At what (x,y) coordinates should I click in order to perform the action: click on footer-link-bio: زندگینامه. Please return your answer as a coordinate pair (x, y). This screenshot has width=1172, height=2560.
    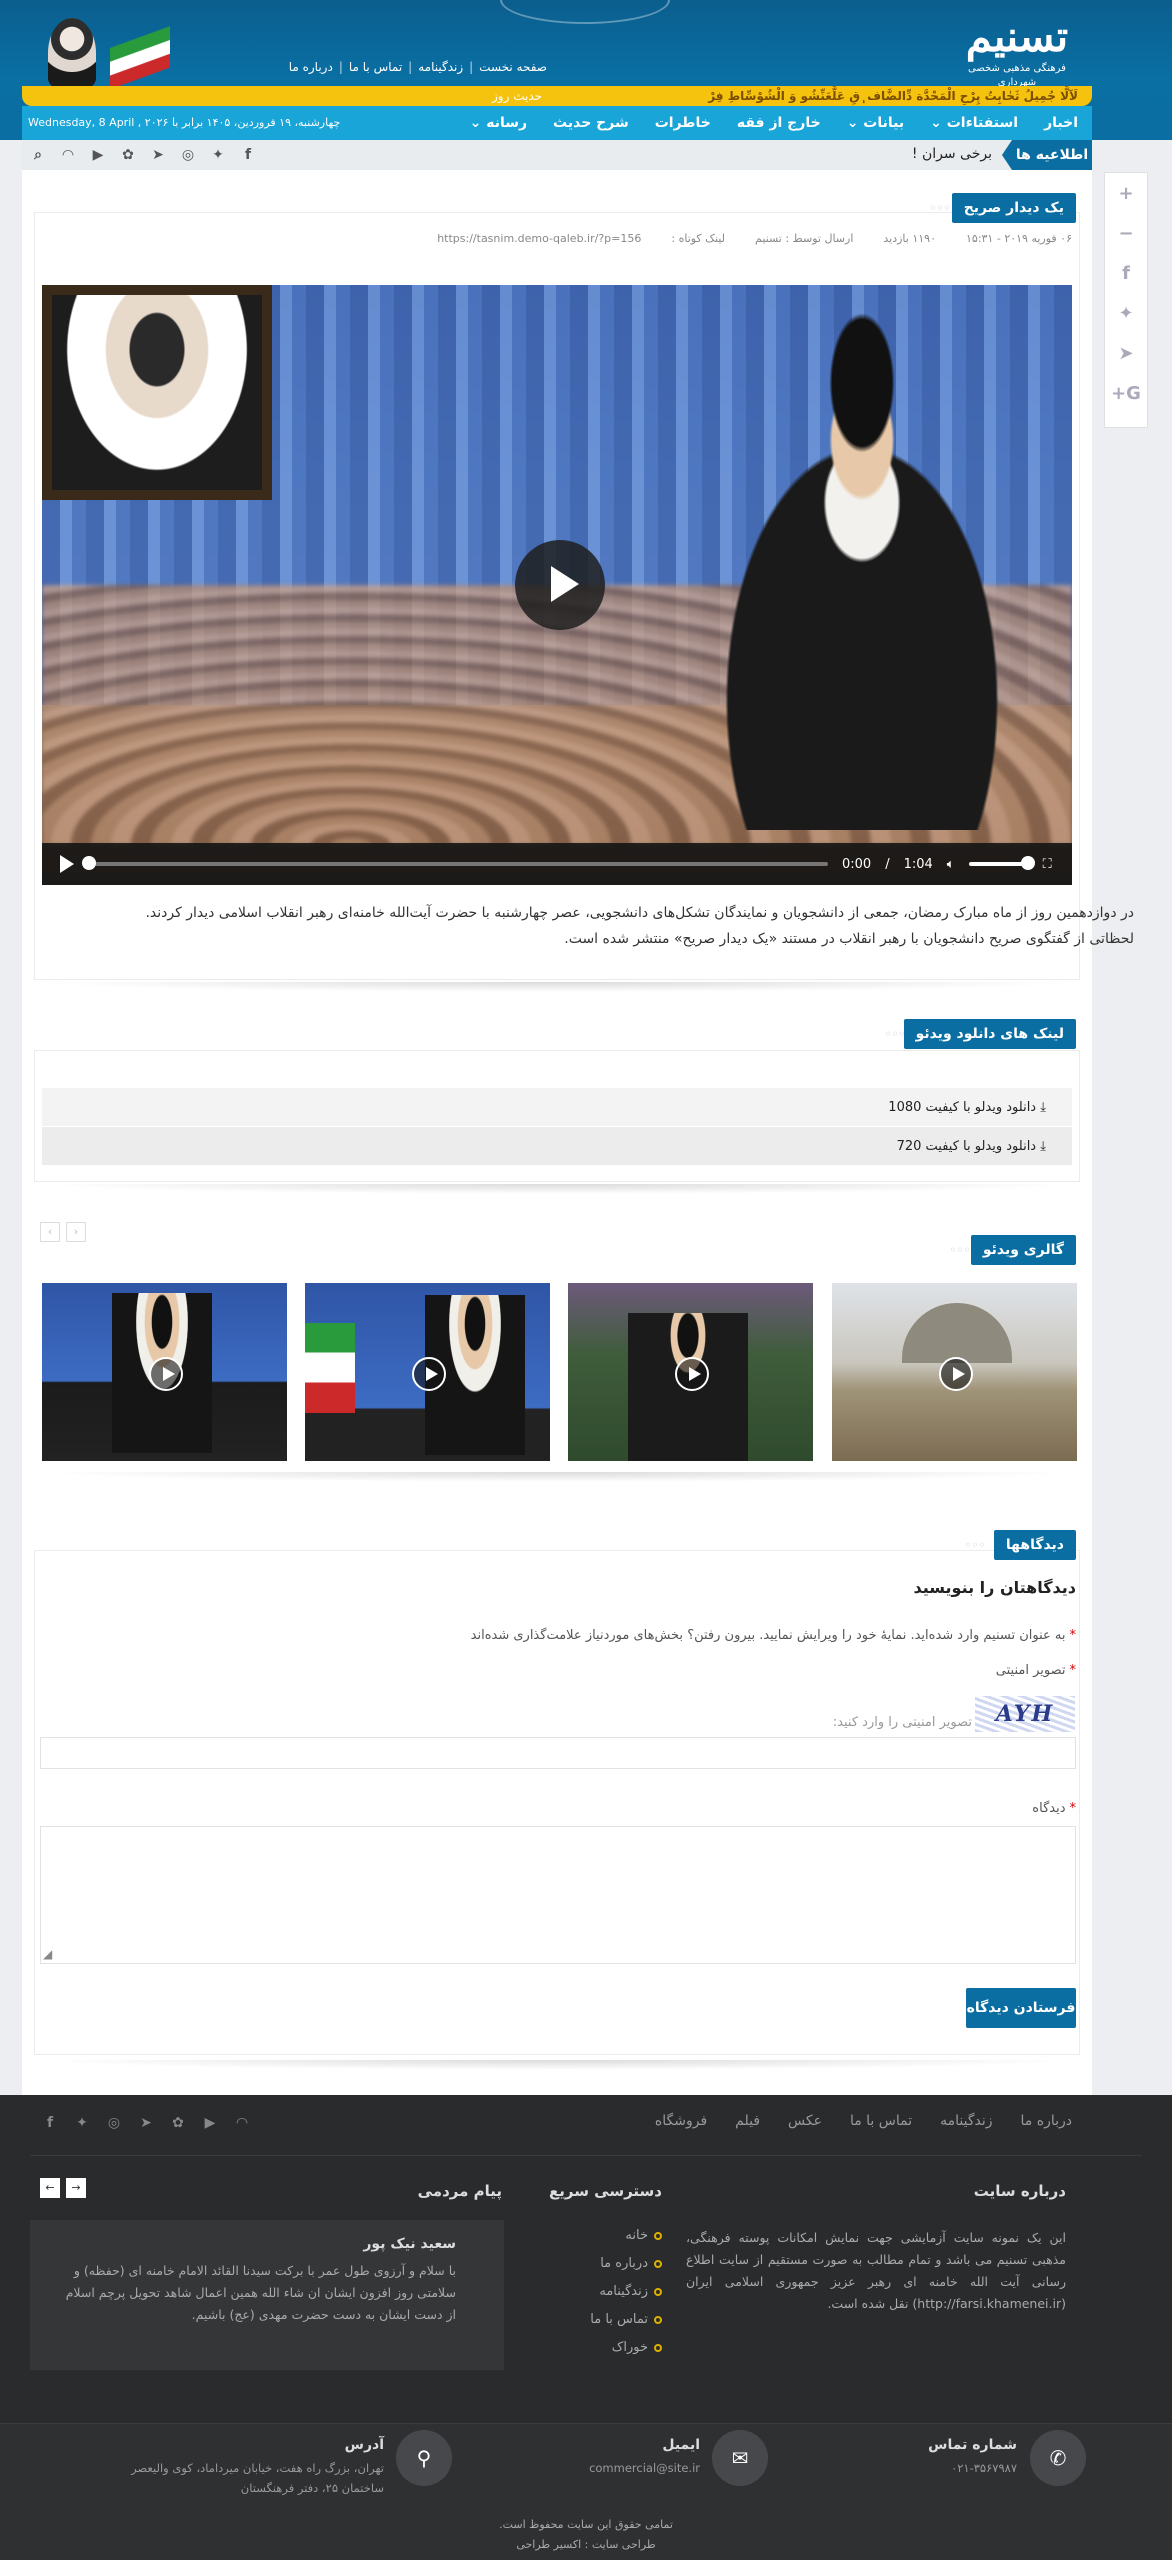
    Looking at the image, I should click on (966, 2121).